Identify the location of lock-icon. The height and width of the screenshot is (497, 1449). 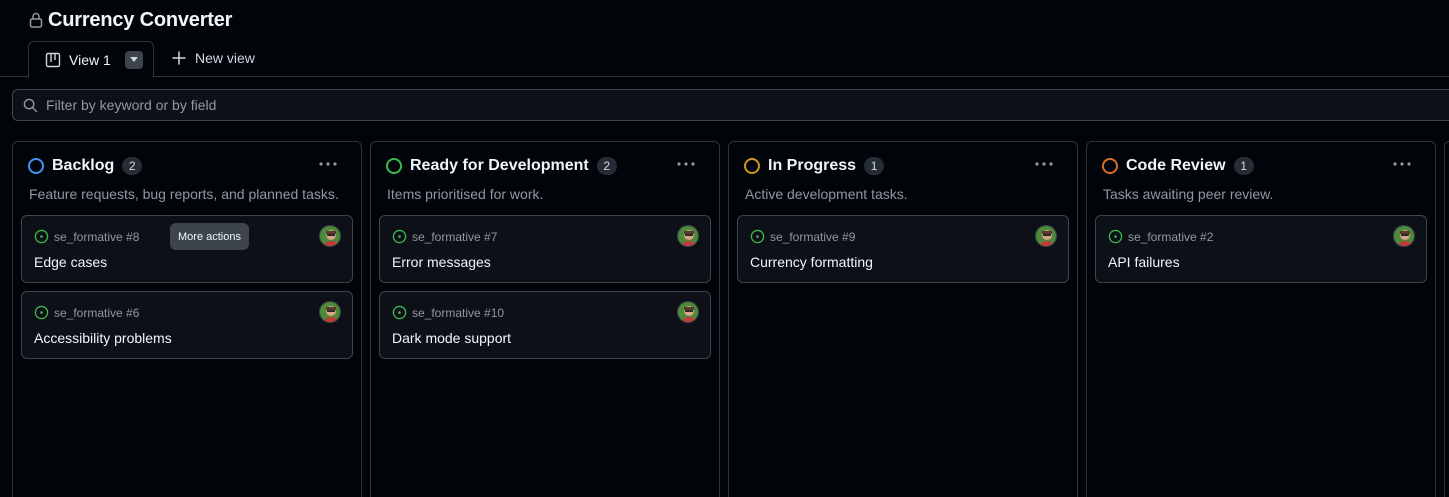
(36, 20).